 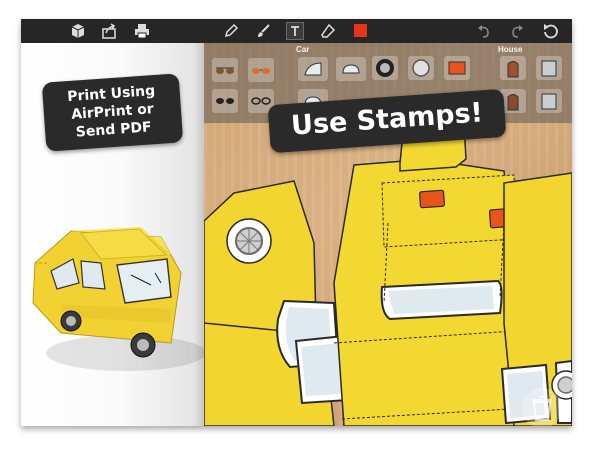 I want to click on stamp-category-house: House, so click(x=510, y=49).